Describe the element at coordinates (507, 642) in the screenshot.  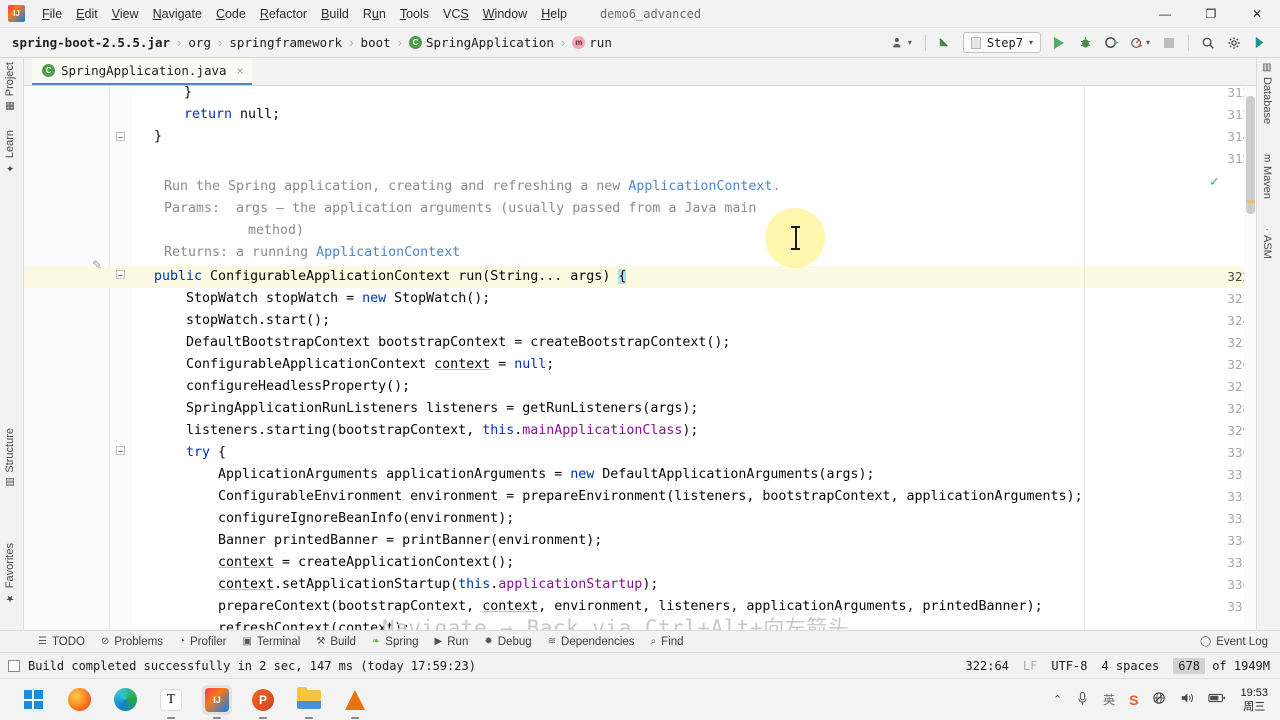
I see `tool-tab-debug: ✹ Debug` at that location.